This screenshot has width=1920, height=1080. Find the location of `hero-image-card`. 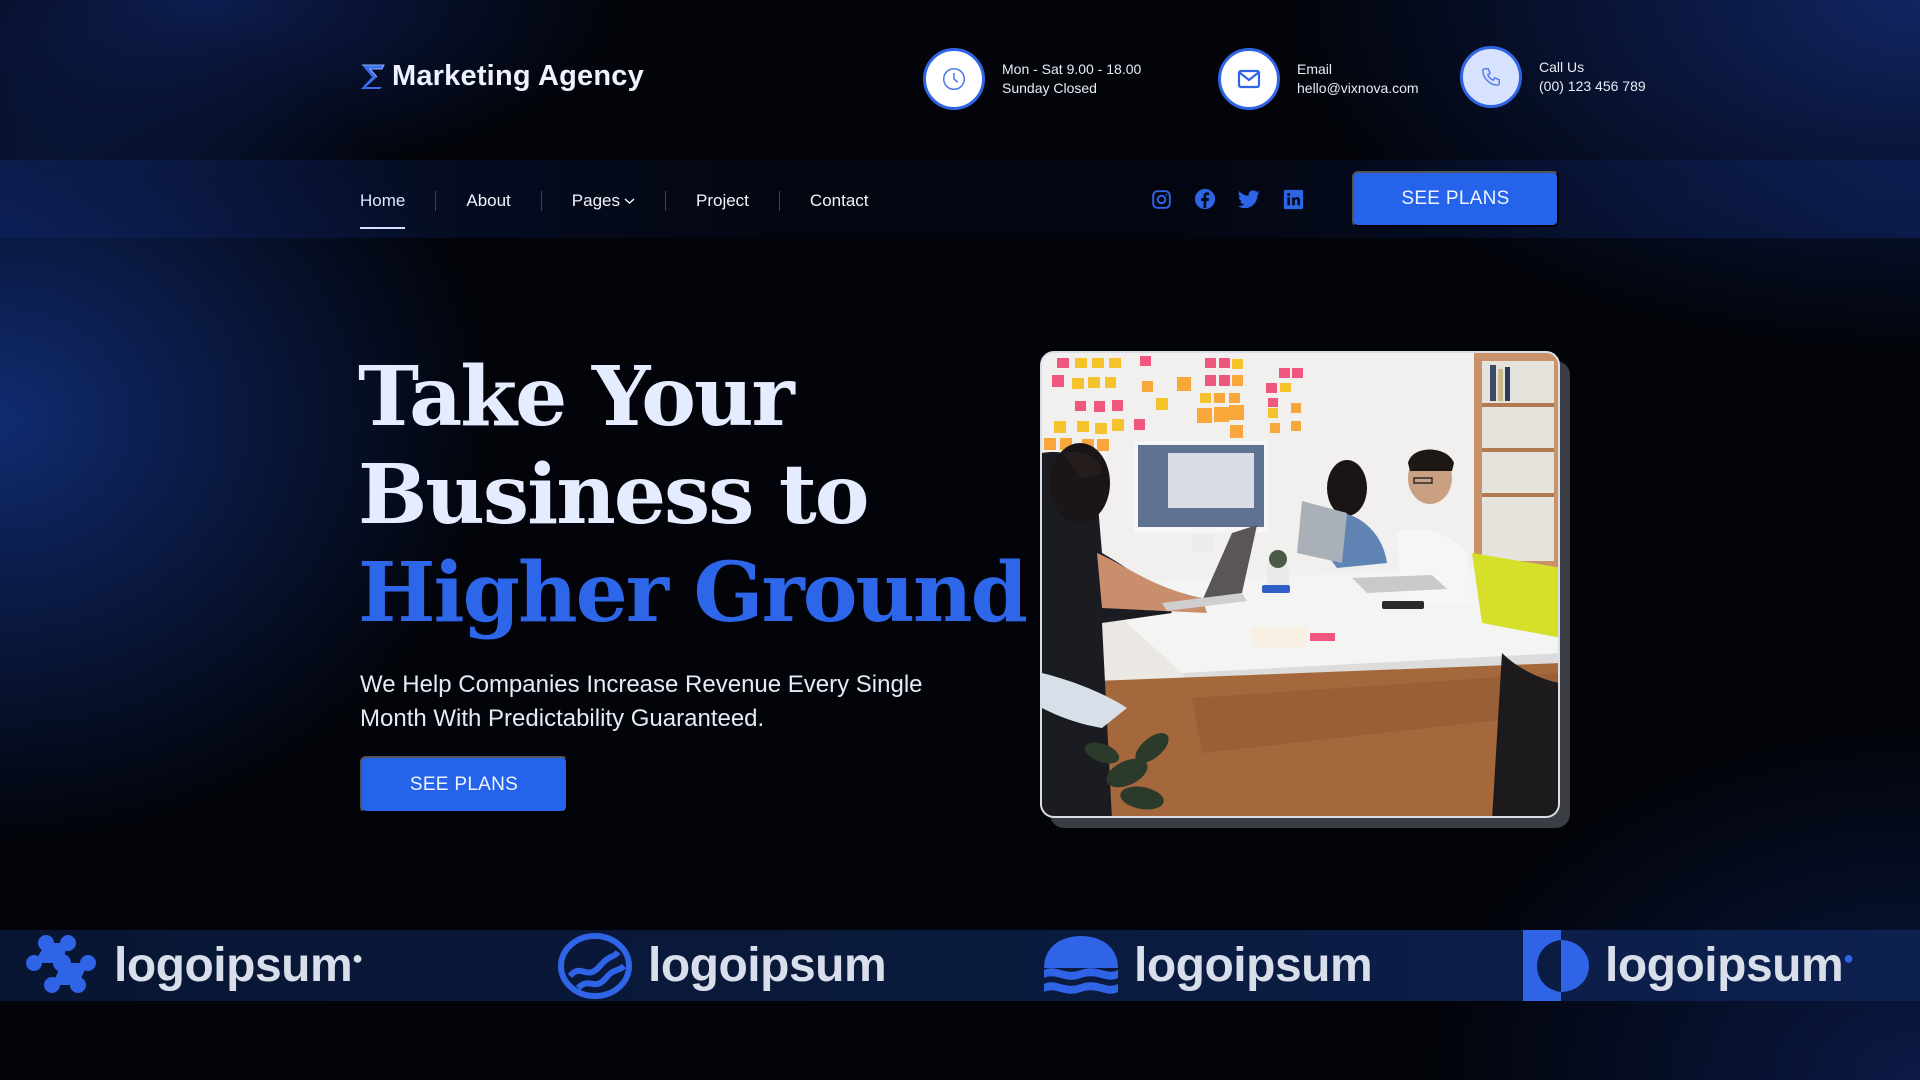

hero-image-card is located at coordinates (1305, 589).